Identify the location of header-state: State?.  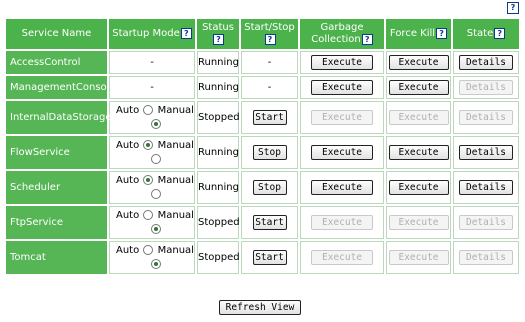
(486, 34).